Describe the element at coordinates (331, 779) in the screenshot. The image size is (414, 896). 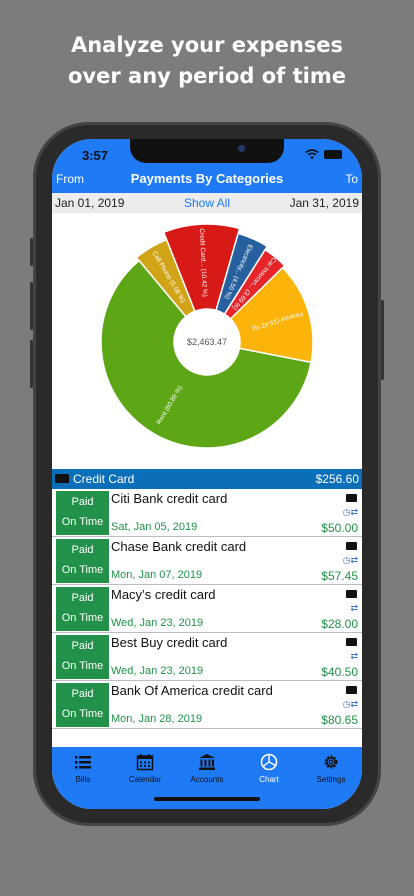
I see `tab-label: Settings` at that location.